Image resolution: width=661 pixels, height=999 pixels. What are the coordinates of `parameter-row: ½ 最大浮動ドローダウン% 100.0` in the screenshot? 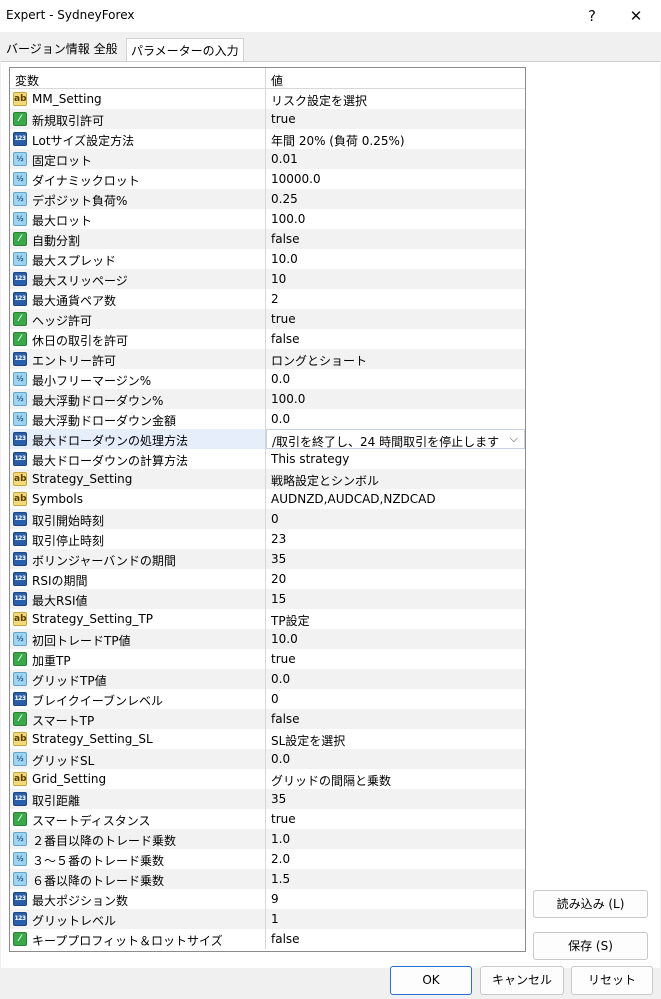 It's located at (267, 399).